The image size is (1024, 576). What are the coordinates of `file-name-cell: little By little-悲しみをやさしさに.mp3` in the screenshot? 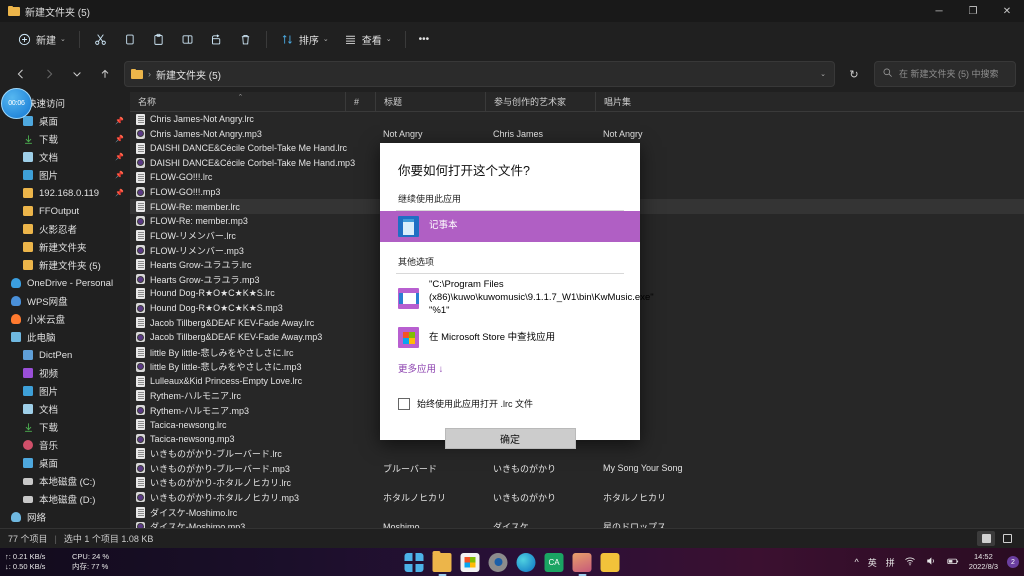 It's located at (237, 366).